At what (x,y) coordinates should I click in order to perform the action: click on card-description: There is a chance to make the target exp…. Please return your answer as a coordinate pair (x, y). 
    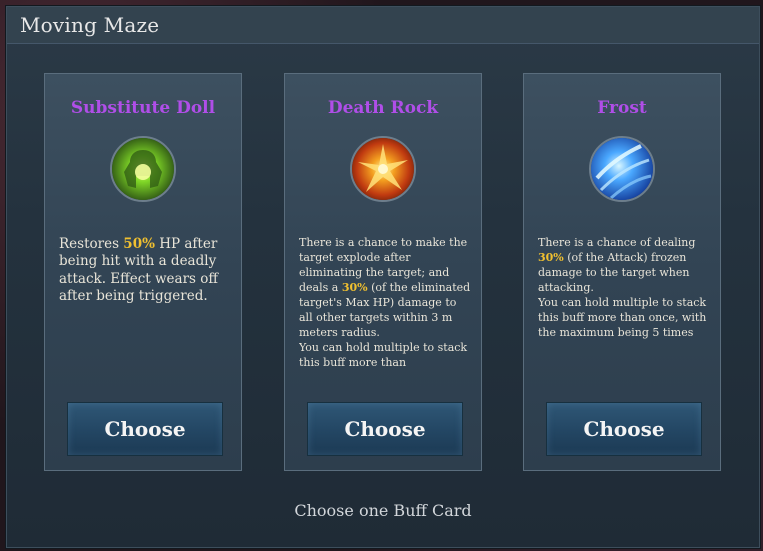
    Looking at the image, I should click on (385, 302).